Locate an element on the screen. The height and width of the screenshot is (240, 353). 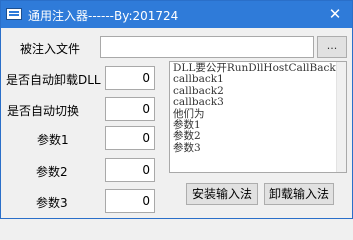
window-title: 通用注入器------By:201724 is located at coordinates (103, 16).